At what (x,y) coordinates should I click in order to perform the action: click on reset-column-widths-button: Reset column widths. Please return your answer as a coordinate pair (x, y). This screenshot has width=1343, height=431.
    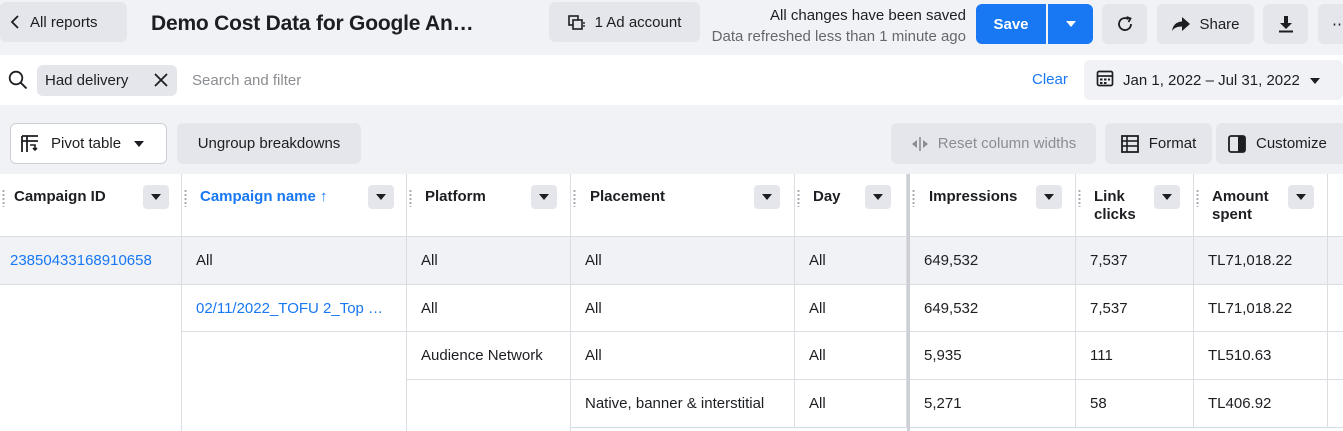
    Looking at the image, I should click on (993, 143).